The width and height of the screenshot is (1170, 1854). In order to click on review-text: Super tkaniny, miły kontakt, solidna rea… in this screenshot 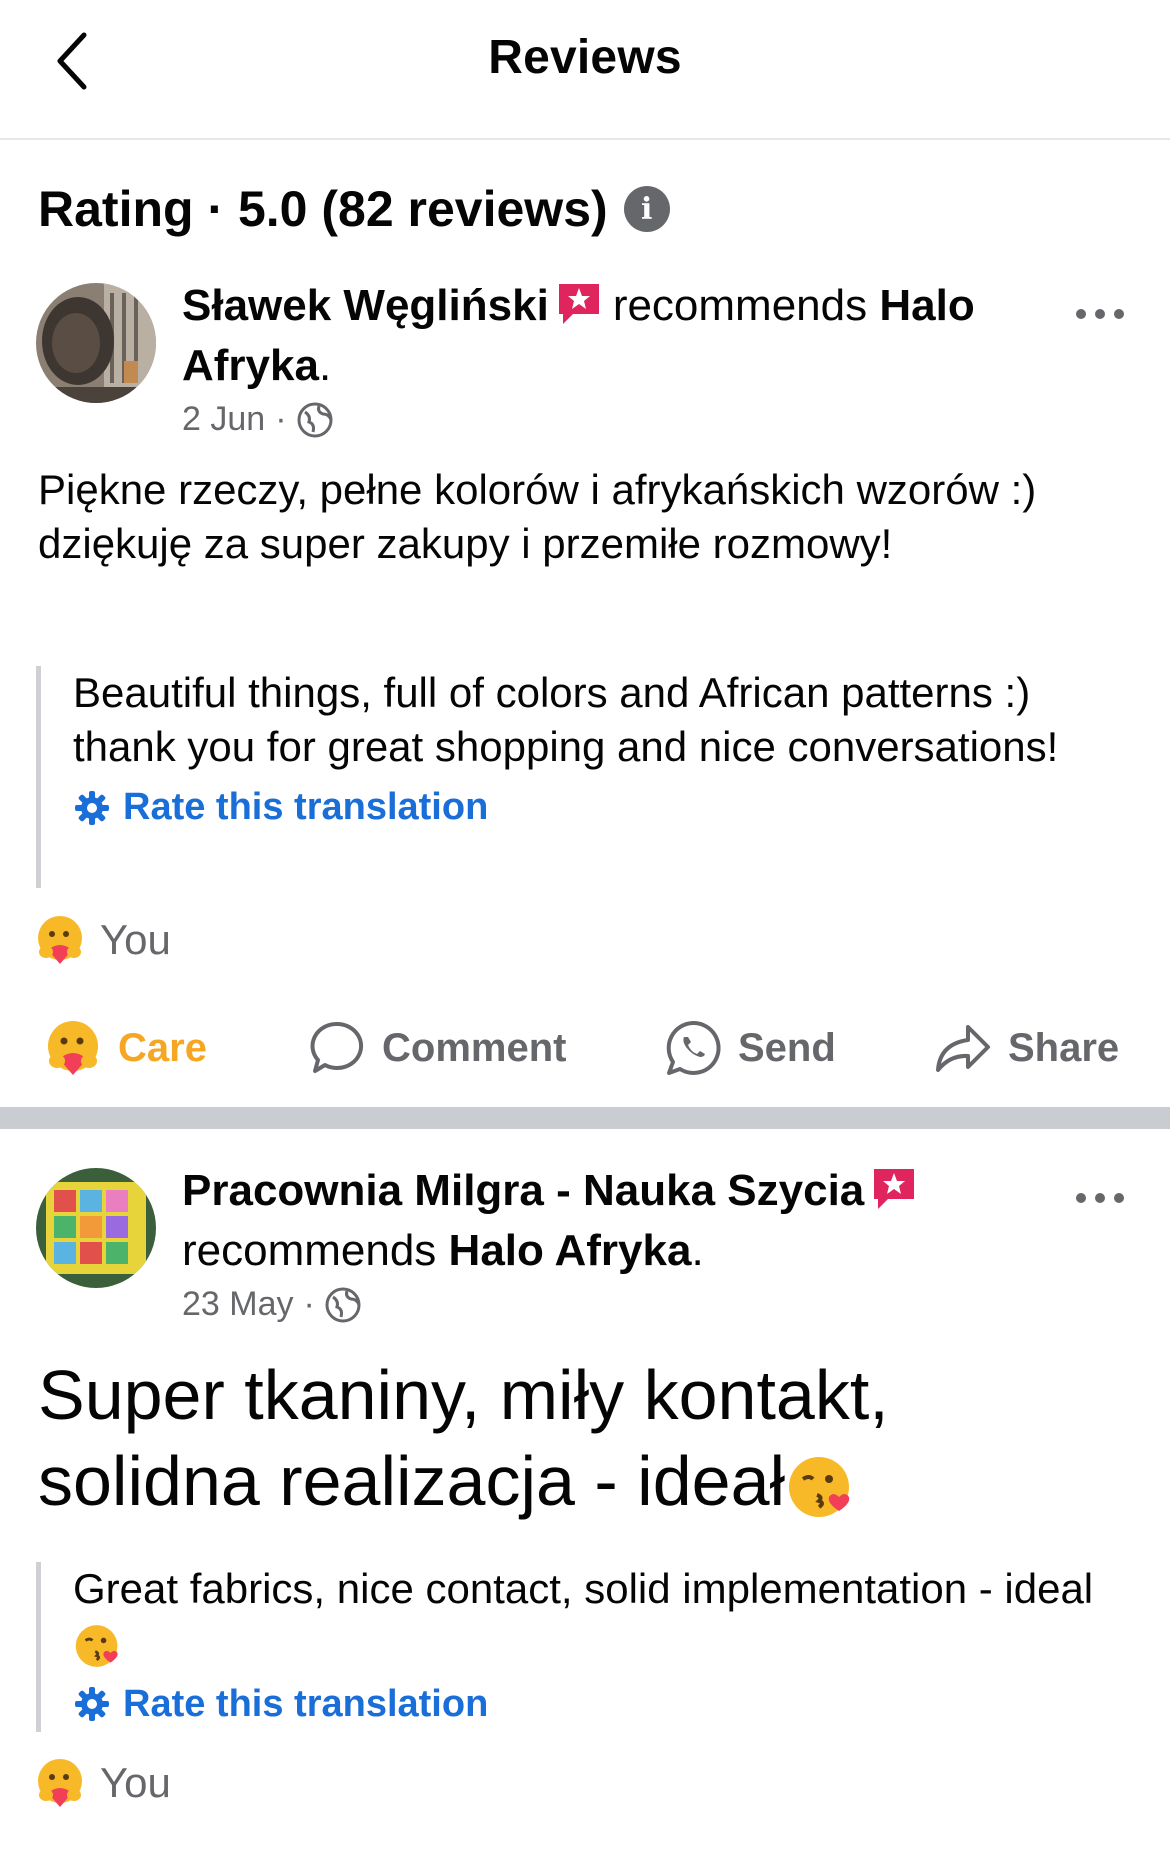, I will do `click(463, 1438)`.